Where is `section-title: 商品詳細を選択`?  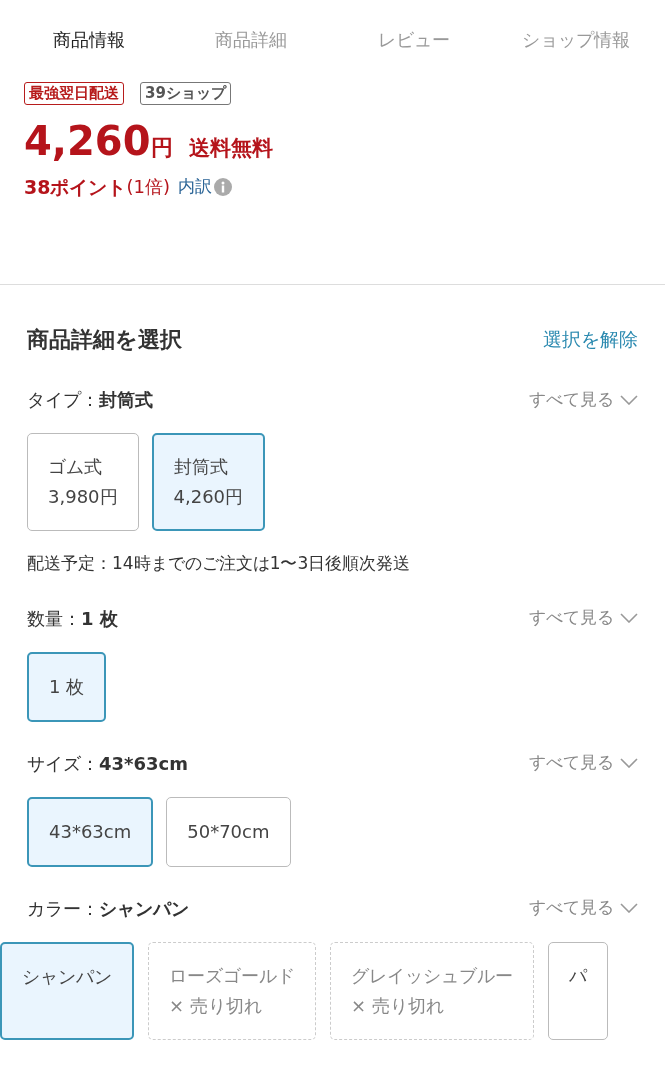 section-title: 商品詳細を選択 is located at coordinates (104, 340).